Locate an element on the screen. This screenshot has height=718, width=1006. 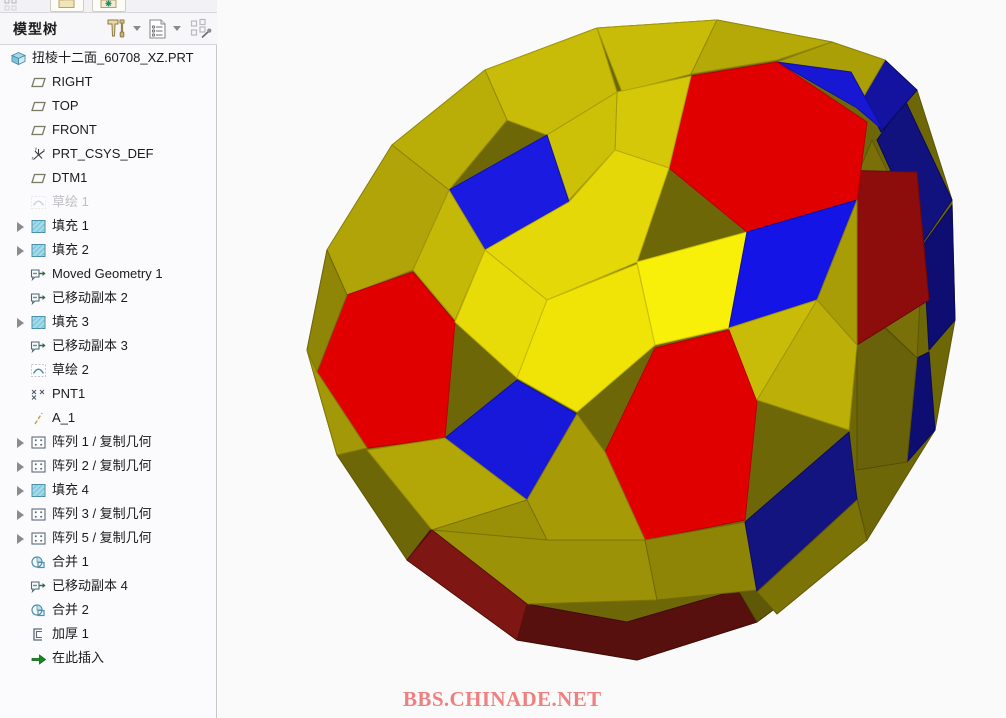
tree-item-label: 填充 3 is located at coordinates (70, 321).